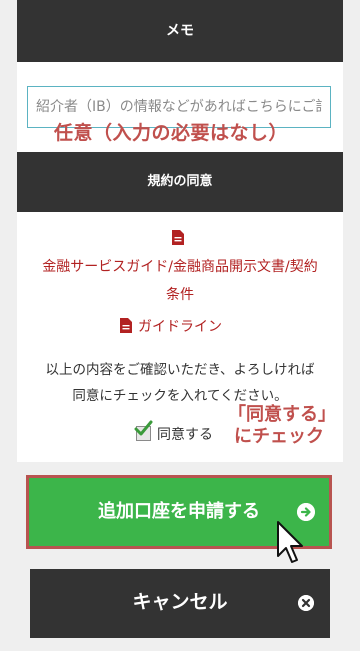  Describe the element at coordinates (306, 603) in the screenshot. I see `close-circle-icon` at that location.